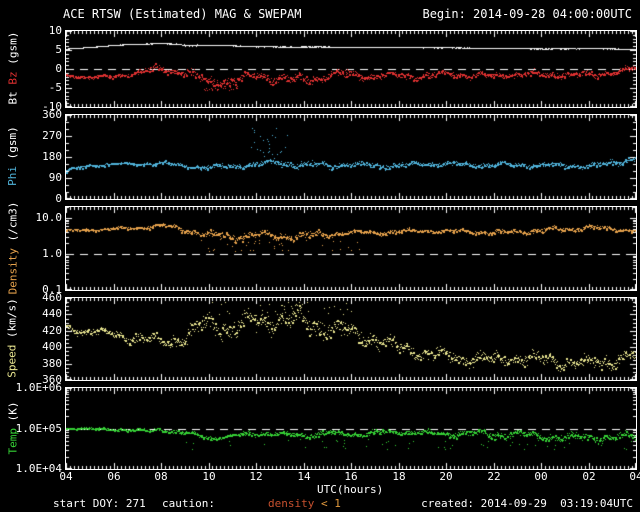 This screenshot has height=512, width=640. Describe the element at coordinates (256, 476) in the screenshot. I see `x-tick-label: 12` at that location.